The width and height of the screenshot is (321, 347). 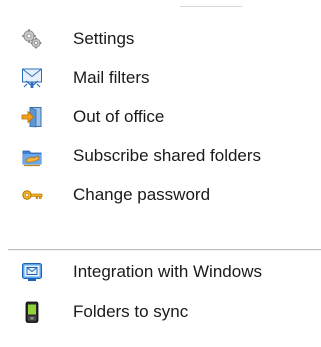 I want to click on gears-icon, so click(x=32, y=39).